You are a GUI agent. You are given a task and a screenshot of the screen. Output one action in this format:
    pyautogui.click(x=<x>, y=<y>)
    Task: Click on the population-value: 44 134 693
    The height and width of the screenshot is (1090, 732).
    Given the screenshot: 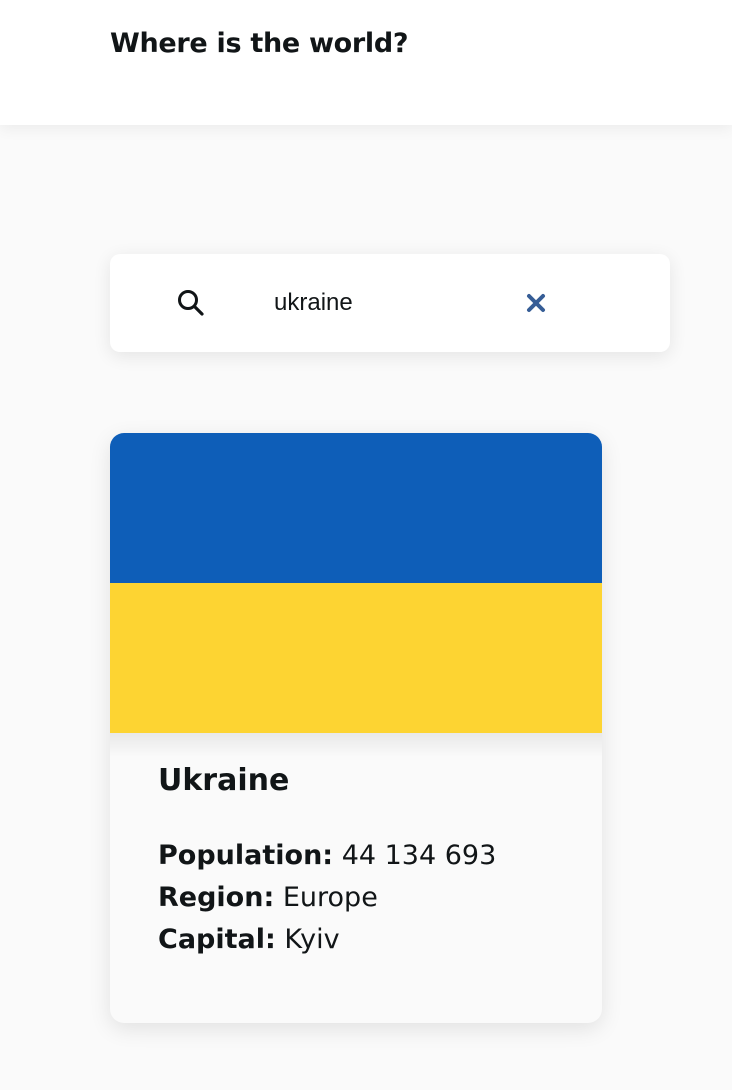 What is the action you would take?
    pyautogui.click(x=419, y=855)
    